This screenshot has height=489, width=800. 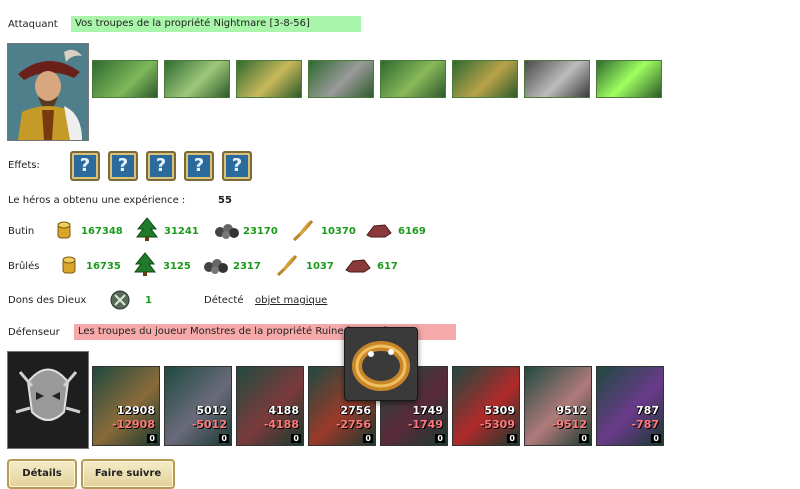 I want to click on defender-unit-3: 4188 -4188 0, so click(x=270, y=406).